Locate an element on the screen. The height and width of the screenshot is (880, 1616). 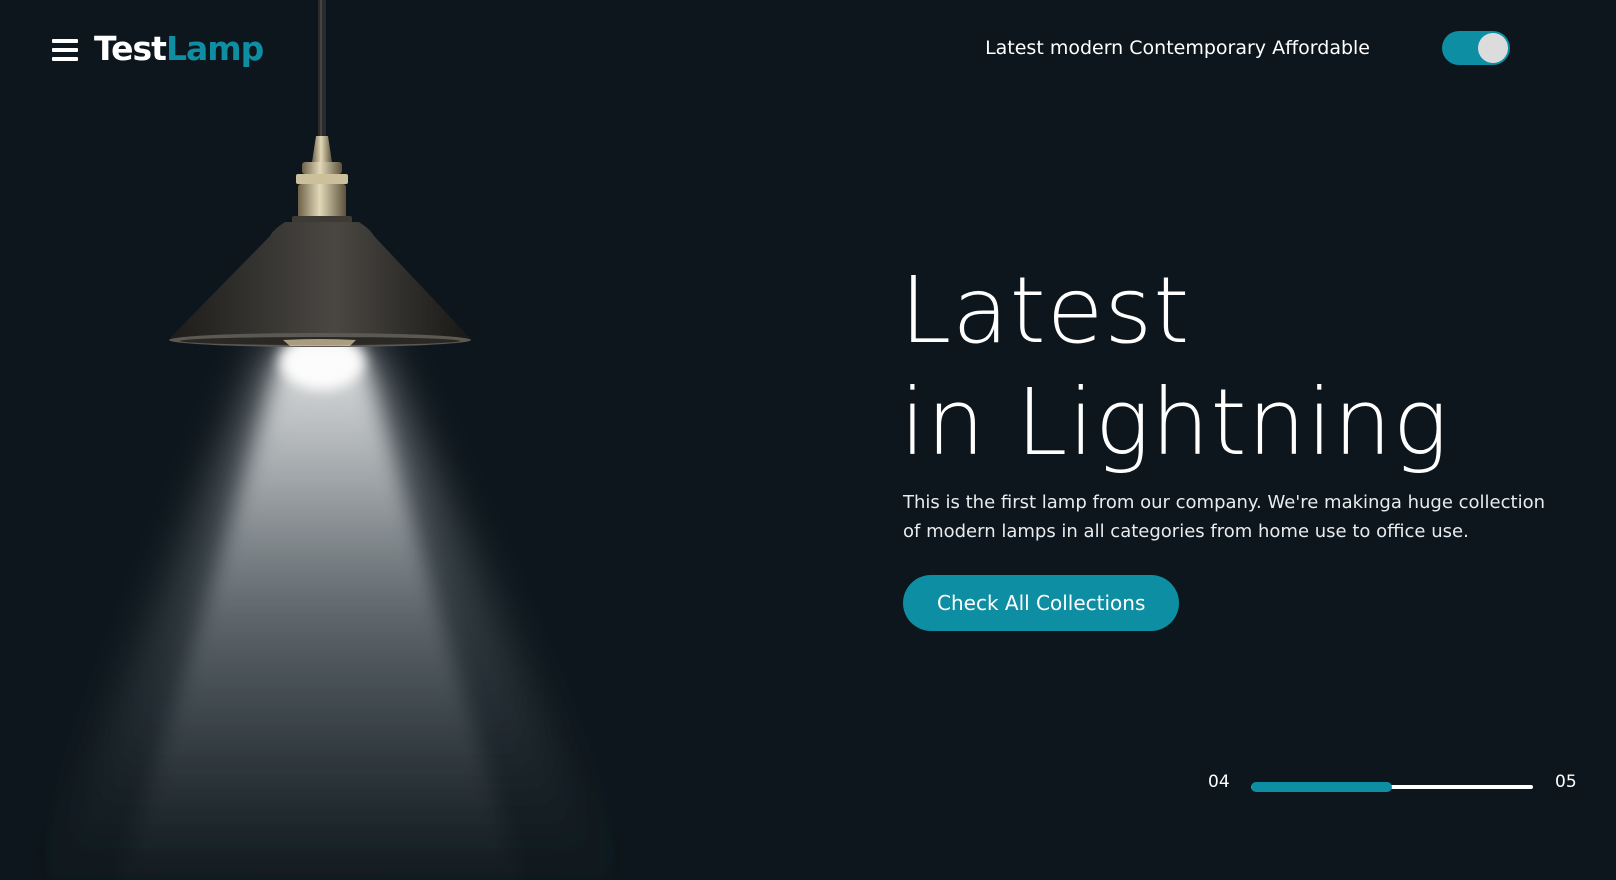
slide-progress-fill is located at coordinates (1321, 787).